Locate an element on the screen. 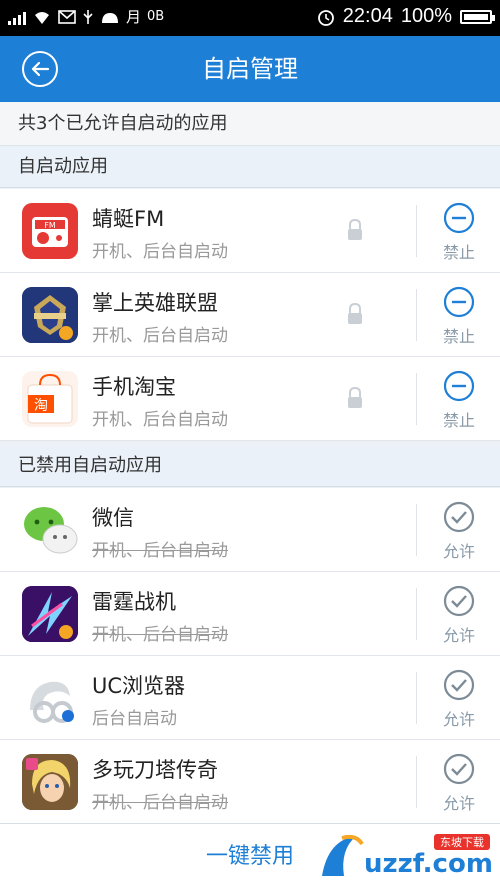 This screenshot has height=890, width=500. section-disabled-header: 已禁用自启动应用 is located at coordinates (250, 466).